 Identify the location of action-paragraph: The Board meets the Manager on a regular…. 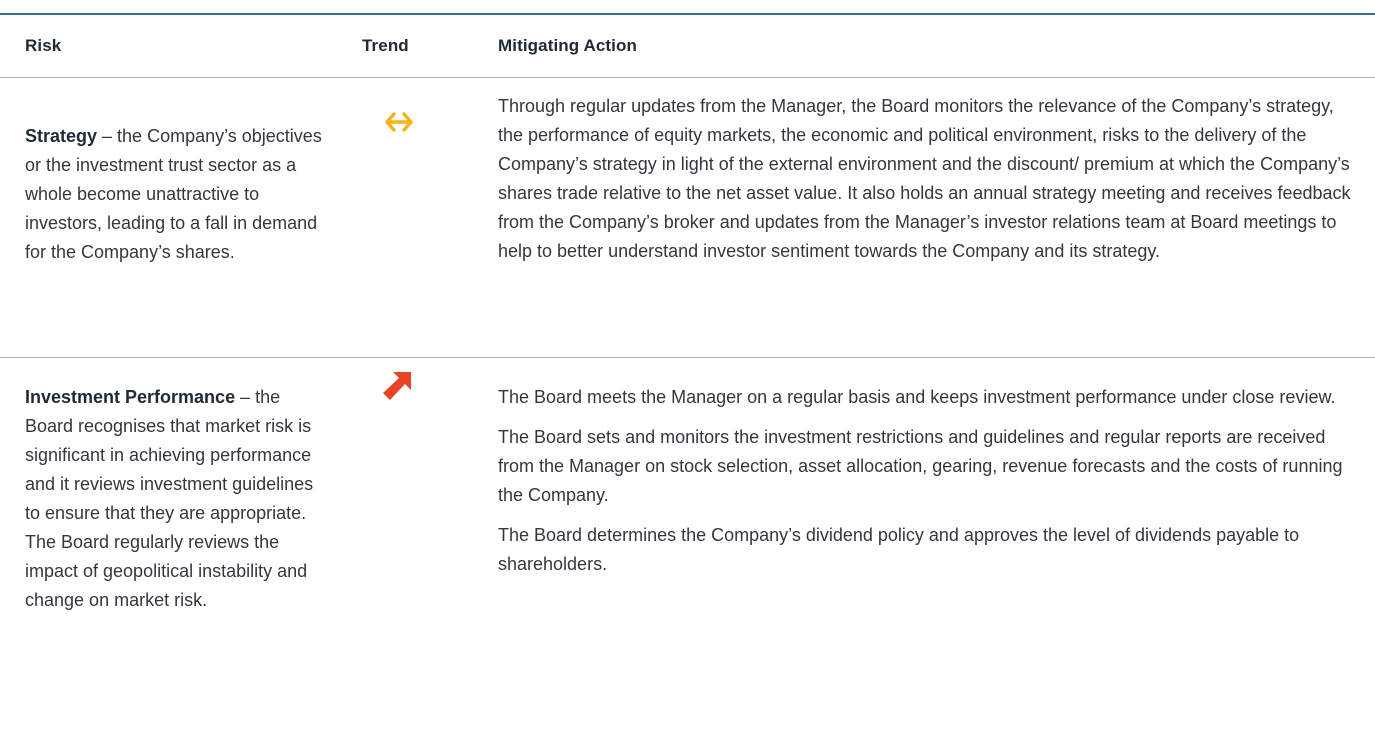
(917, 397).